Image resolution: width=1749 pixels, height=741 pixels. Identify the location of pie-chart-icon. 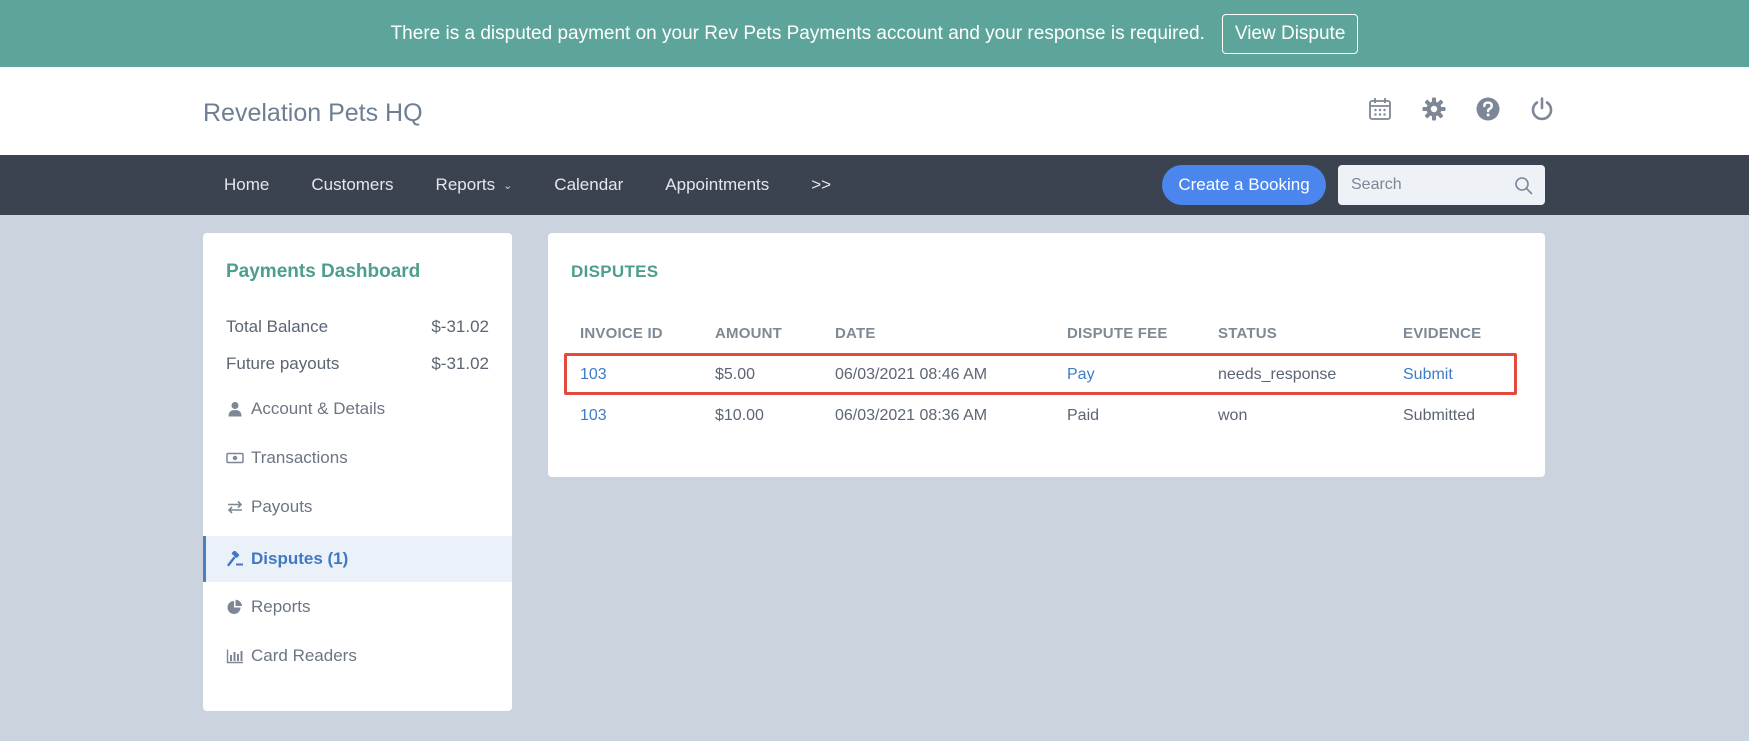
(235, 607).